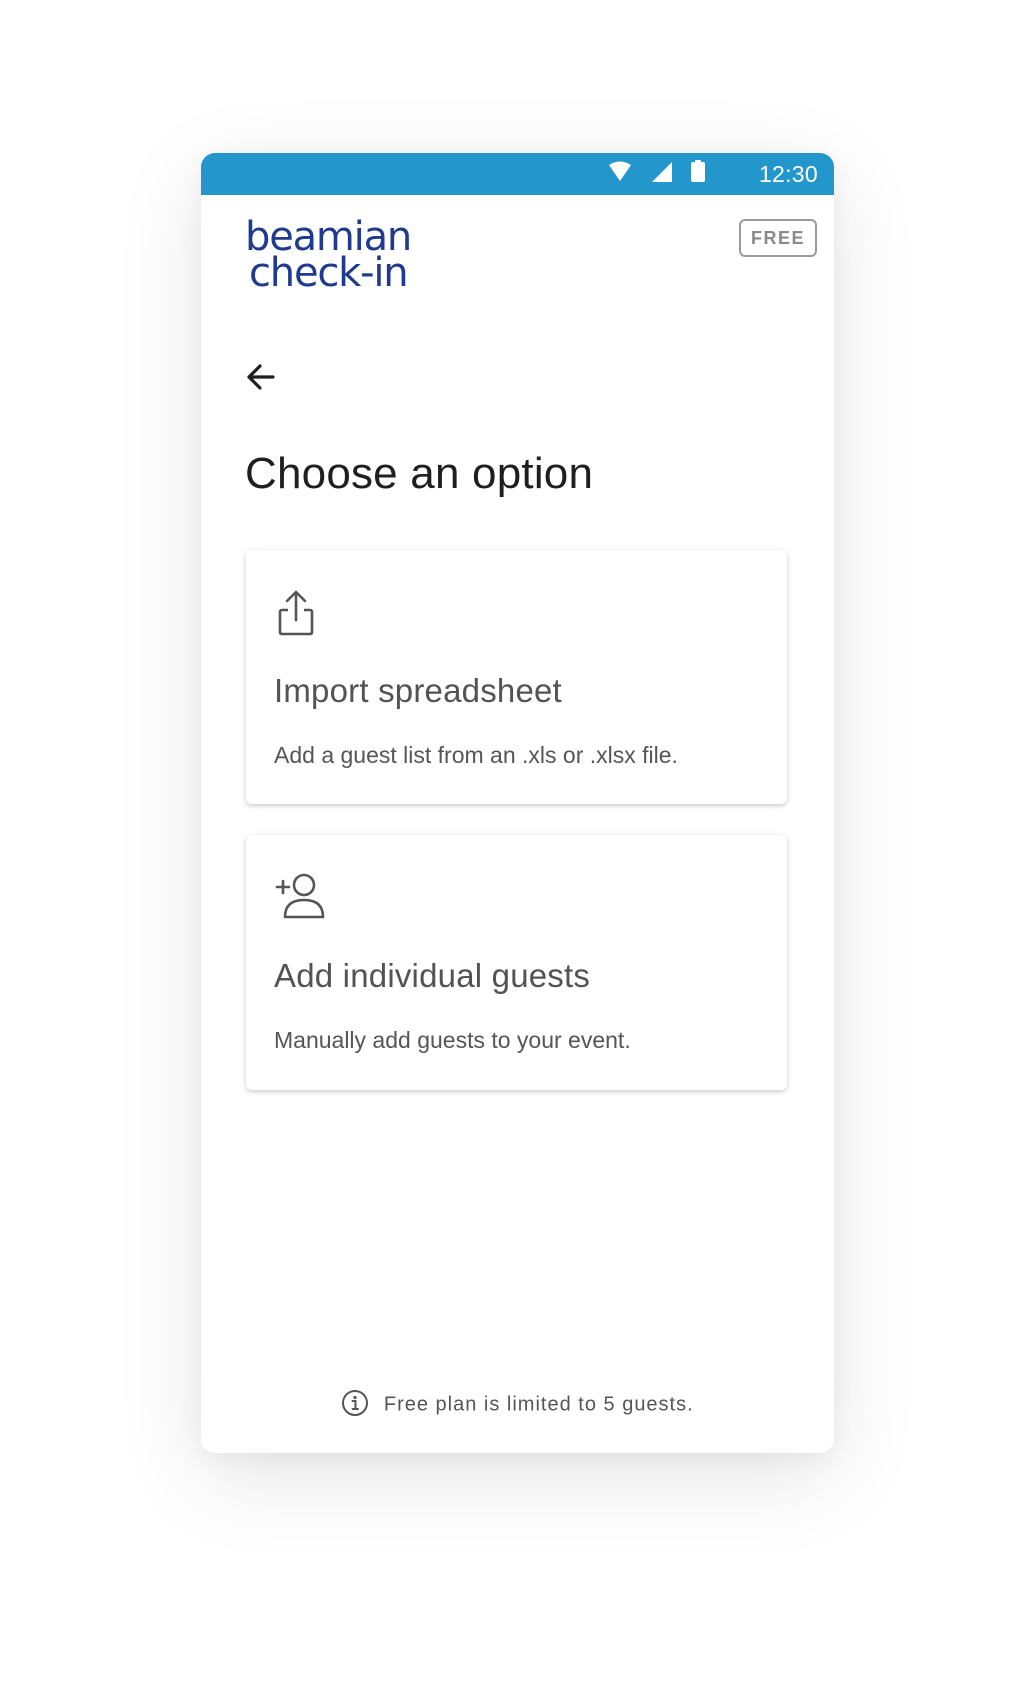 This screenshot has height=1700, width=1032. What do you see at coordinates (788, 174) in the screenshot?
I see `status-time: 12:30` at bounding box center [788, 174].